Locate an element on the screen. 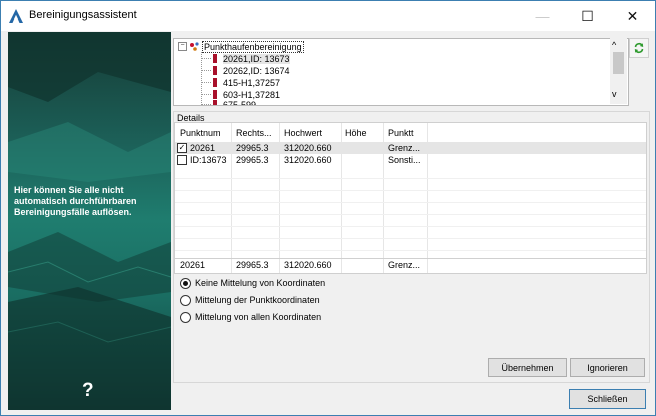 The image size is (656, 416). window-title: Bereinigungsassistent is located at coordinates (83, 15).